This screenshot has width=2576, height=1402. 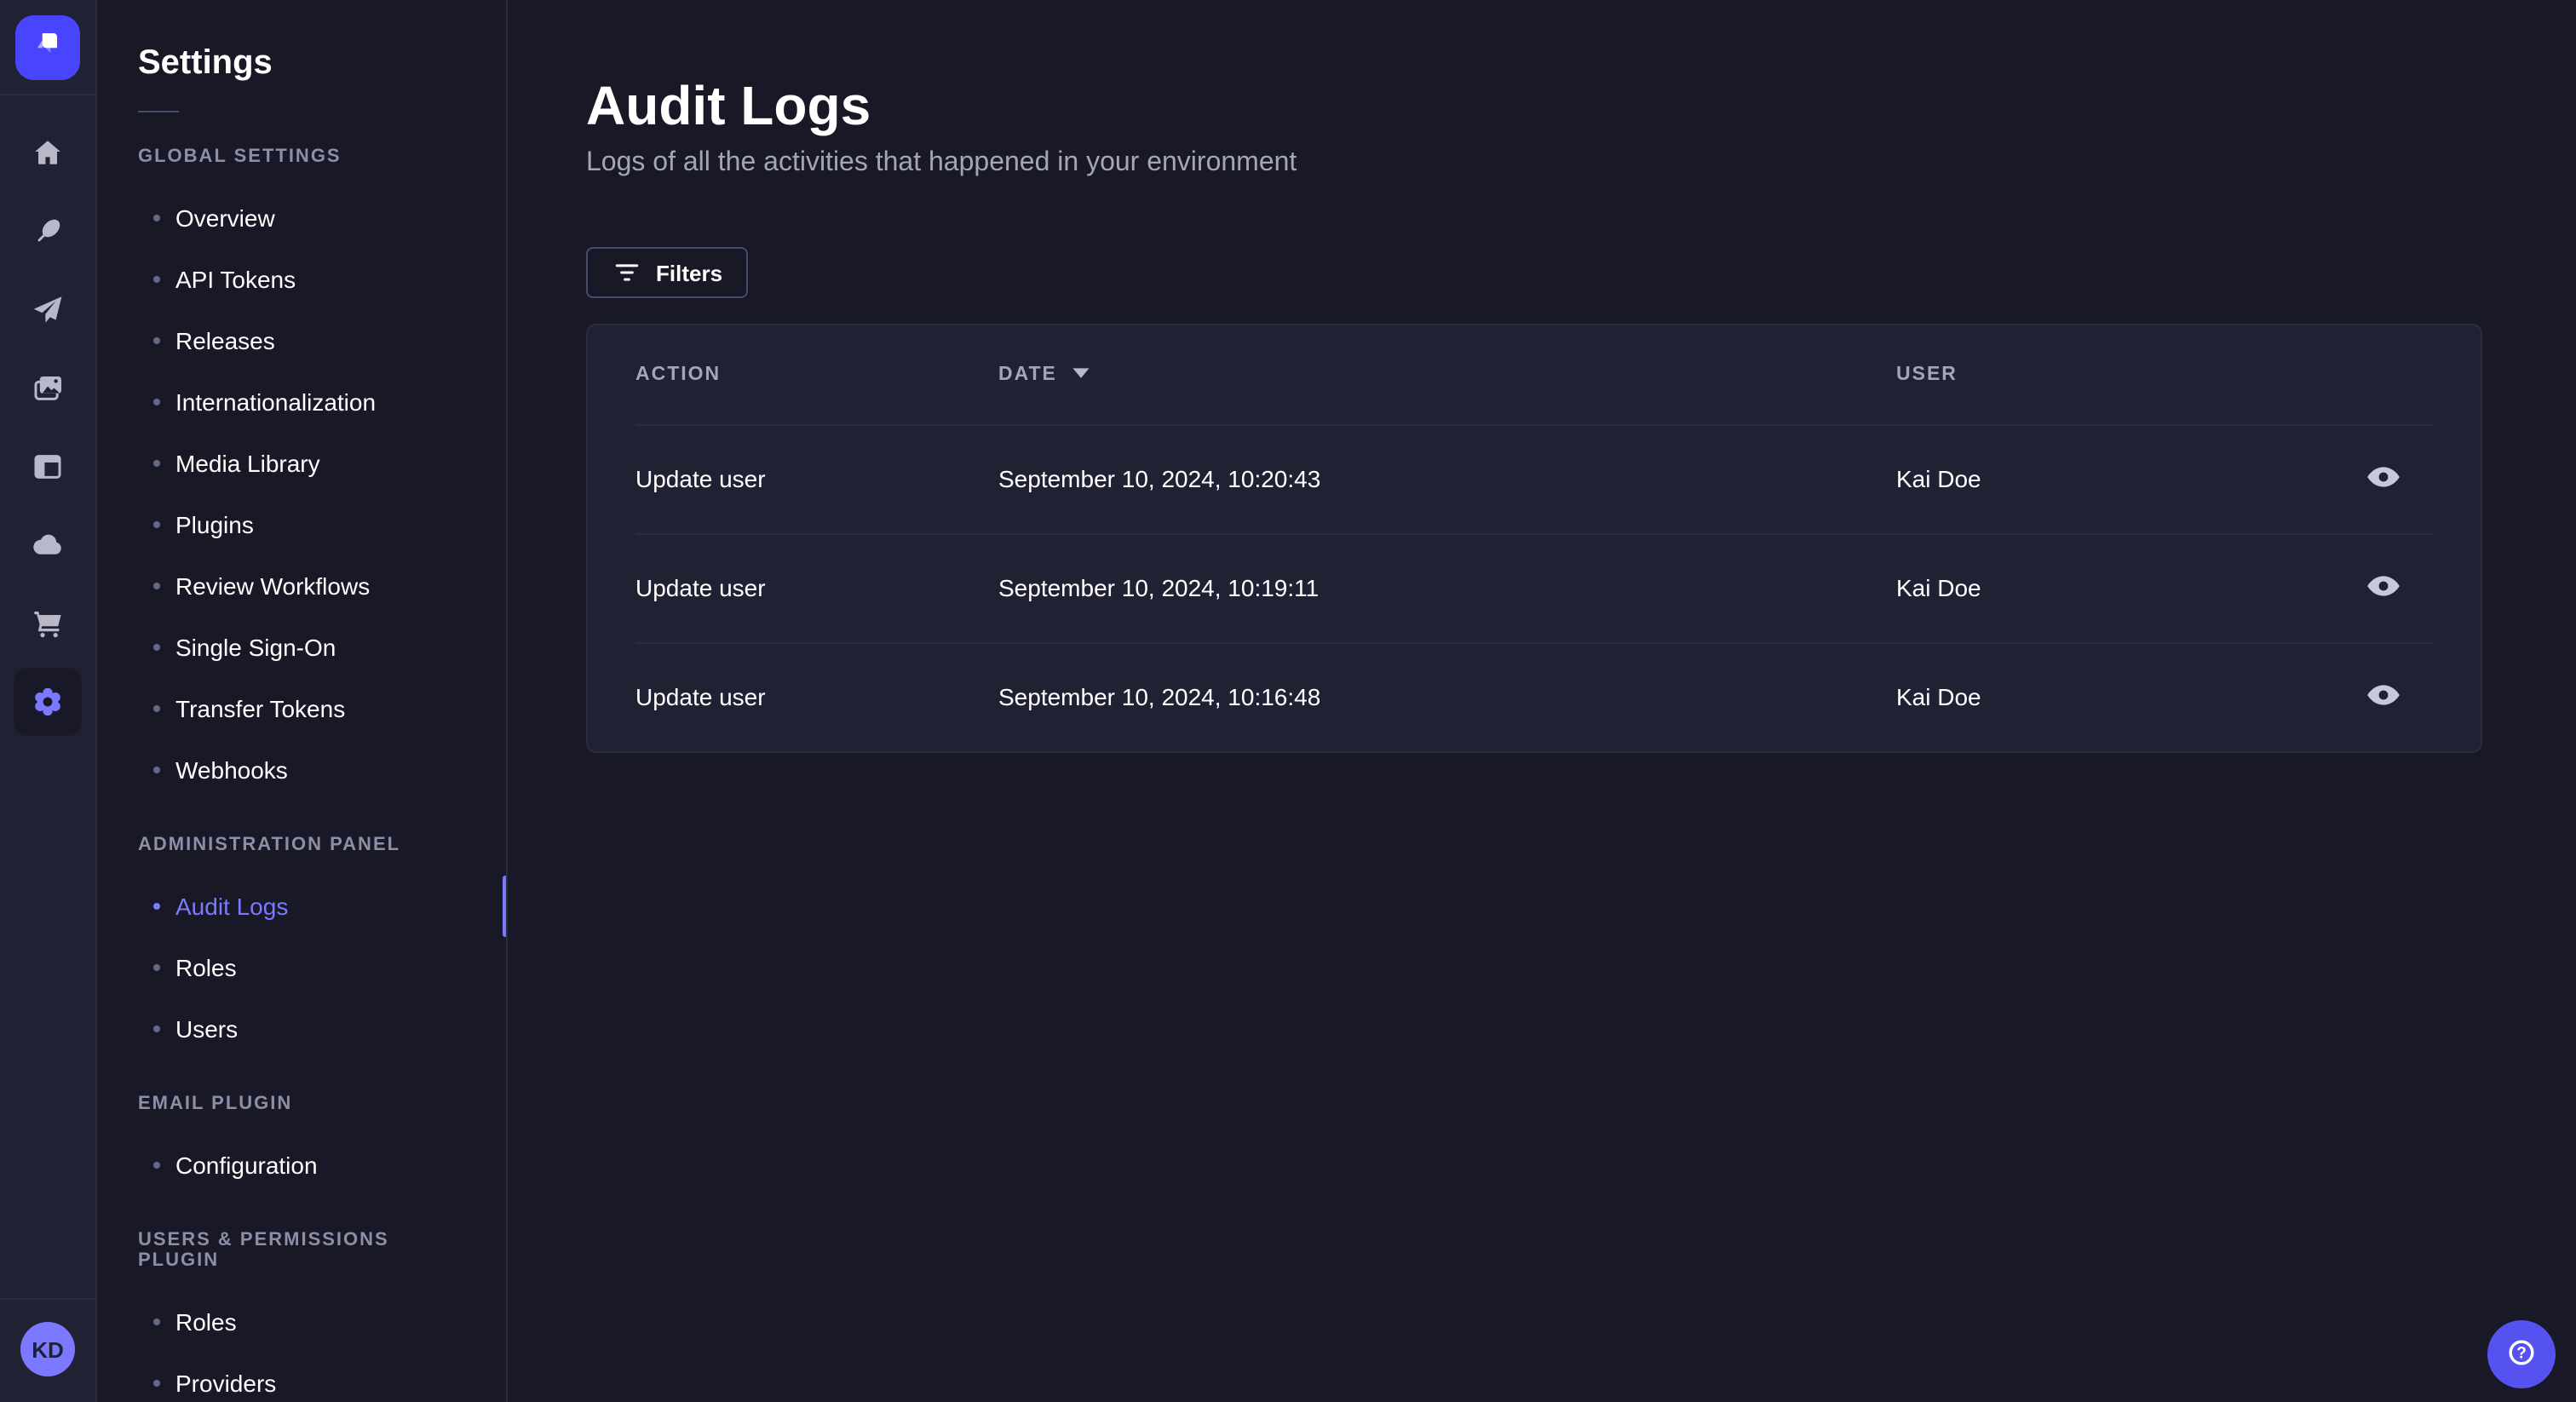 What do you see at coordinates (246, 1165) in the screenshot?
I see `sidebar-item-label: Configuration` at bounding box center [246, 1165].